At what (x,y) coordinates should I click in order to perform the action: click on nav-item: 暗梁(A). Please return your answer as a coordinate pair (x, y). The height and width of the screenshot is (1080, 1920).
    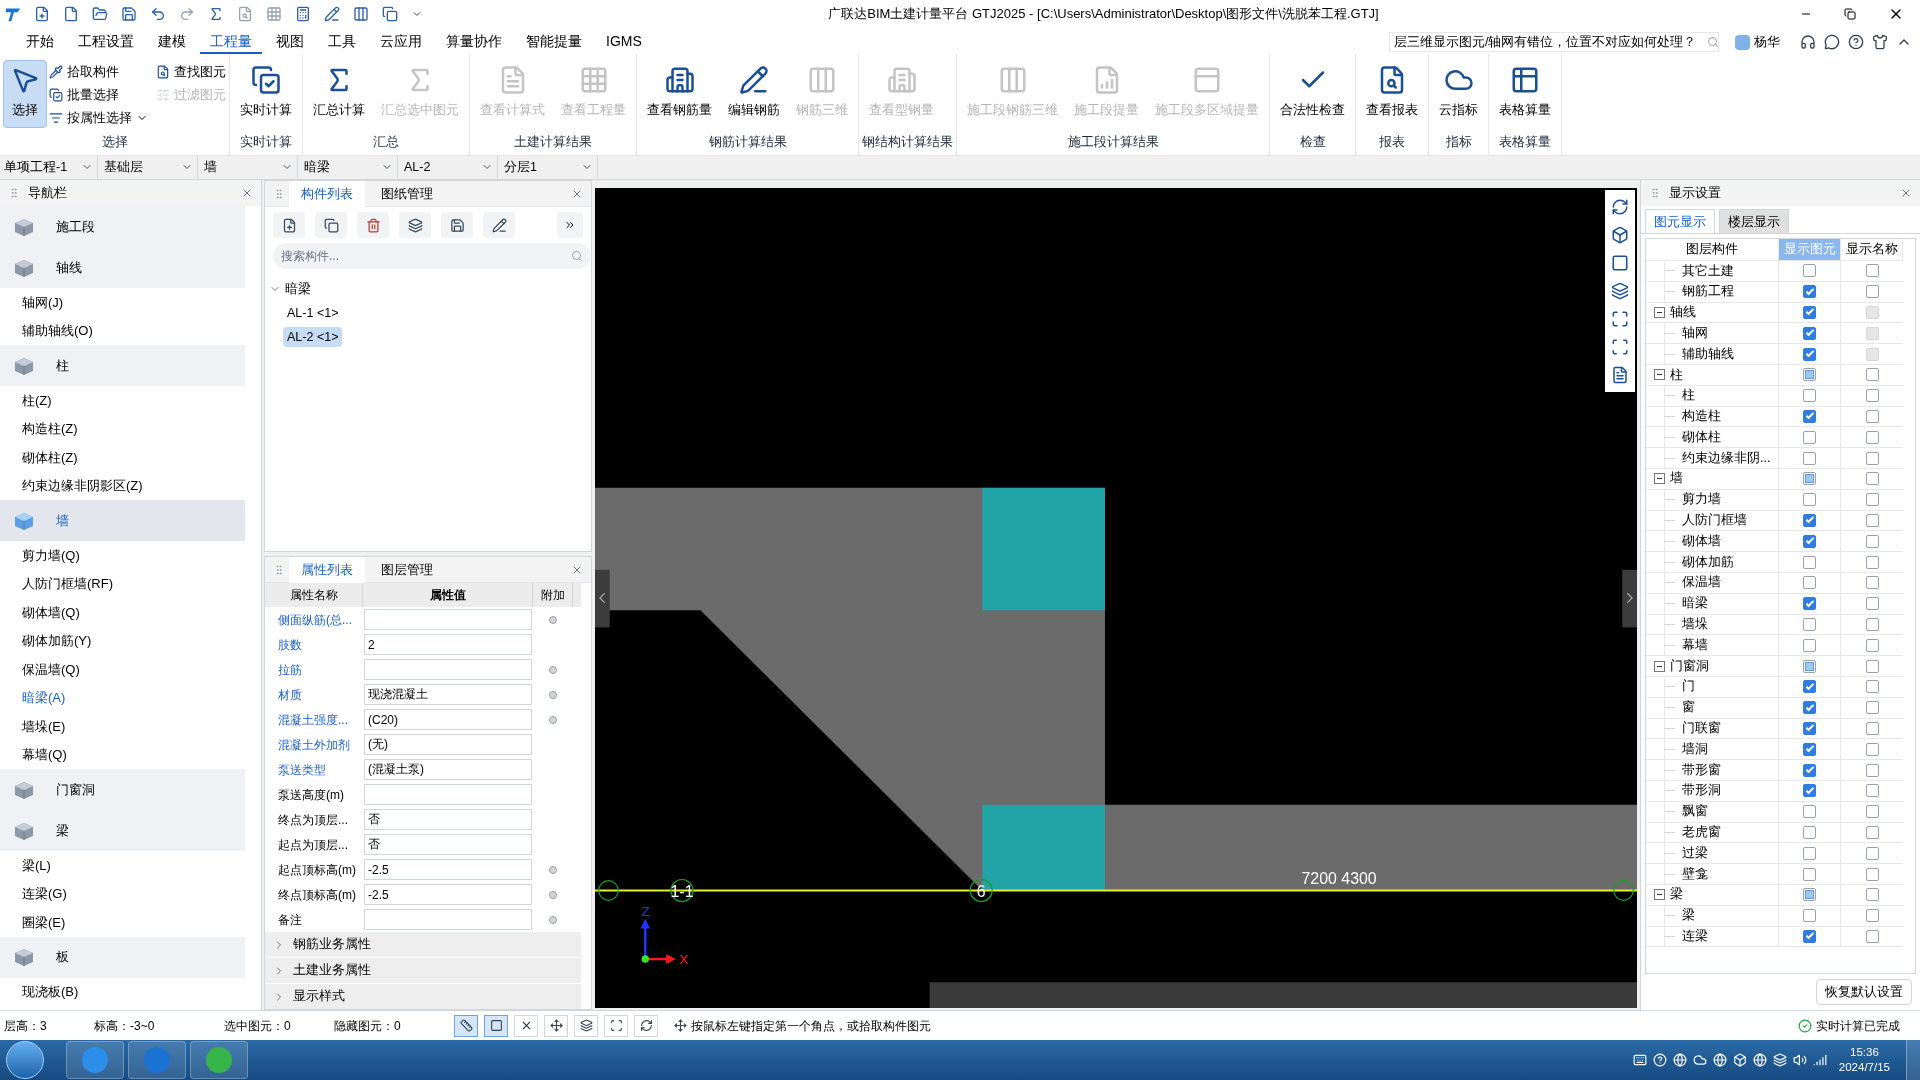
    Looking at the image, I should click on (130, 697).